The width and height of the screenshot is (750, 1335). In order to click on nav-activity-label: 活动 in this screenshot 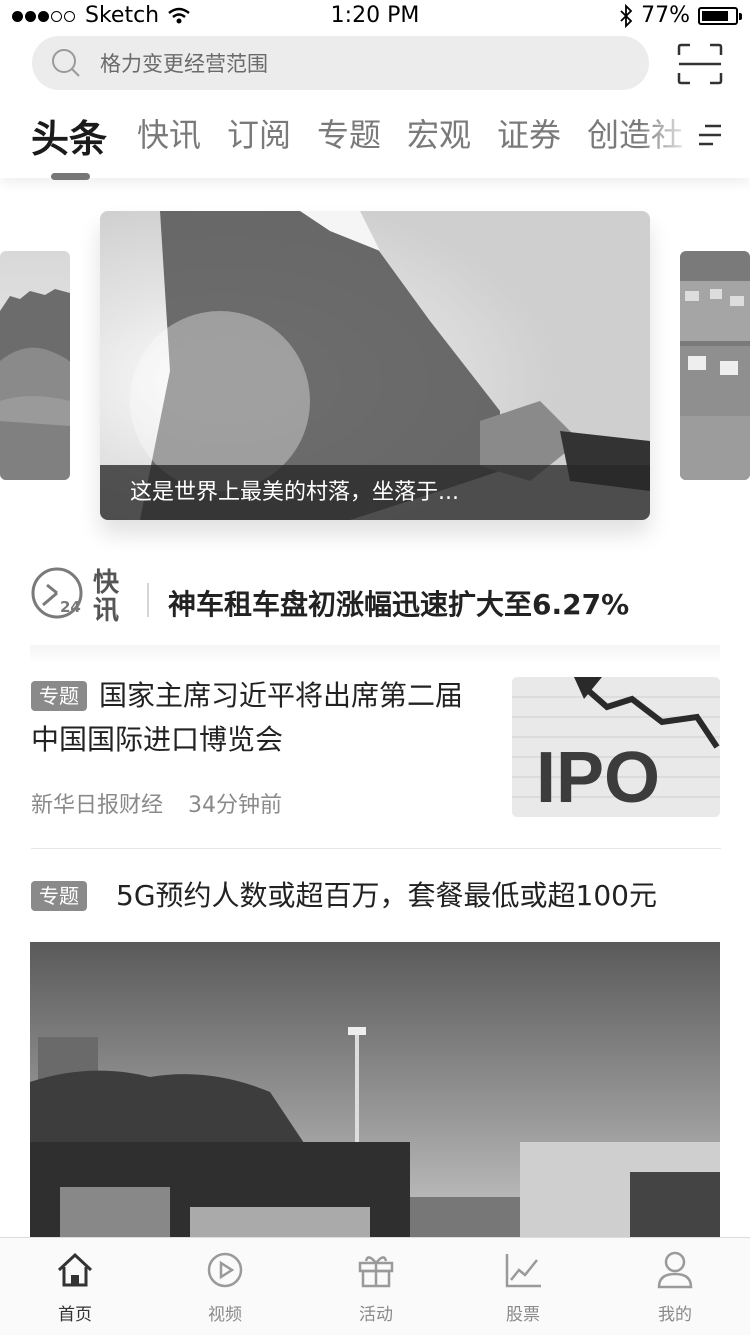, I will do `click(376, 1315)`.